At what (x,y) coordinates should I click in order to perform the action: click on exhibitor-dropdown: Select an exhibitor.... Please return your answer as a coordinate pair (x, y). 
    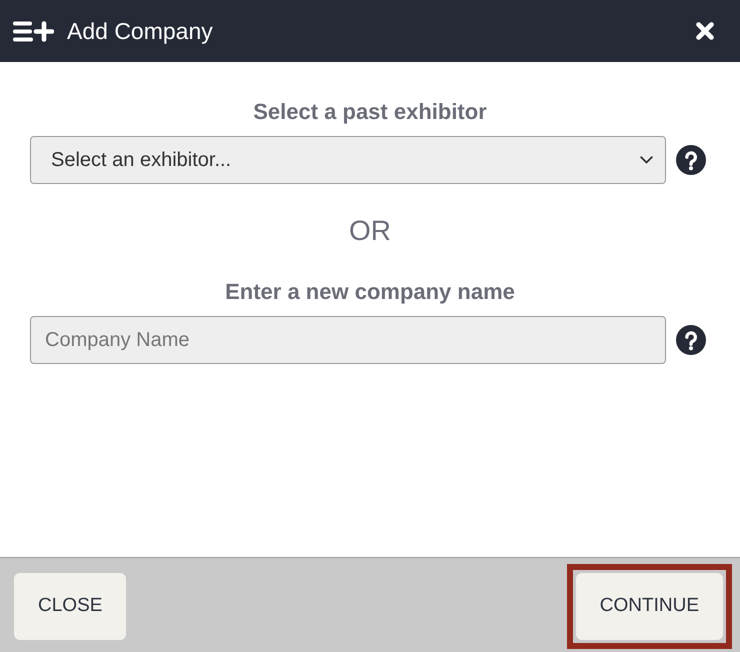
    Looking at the image, I should click on (348, 160).